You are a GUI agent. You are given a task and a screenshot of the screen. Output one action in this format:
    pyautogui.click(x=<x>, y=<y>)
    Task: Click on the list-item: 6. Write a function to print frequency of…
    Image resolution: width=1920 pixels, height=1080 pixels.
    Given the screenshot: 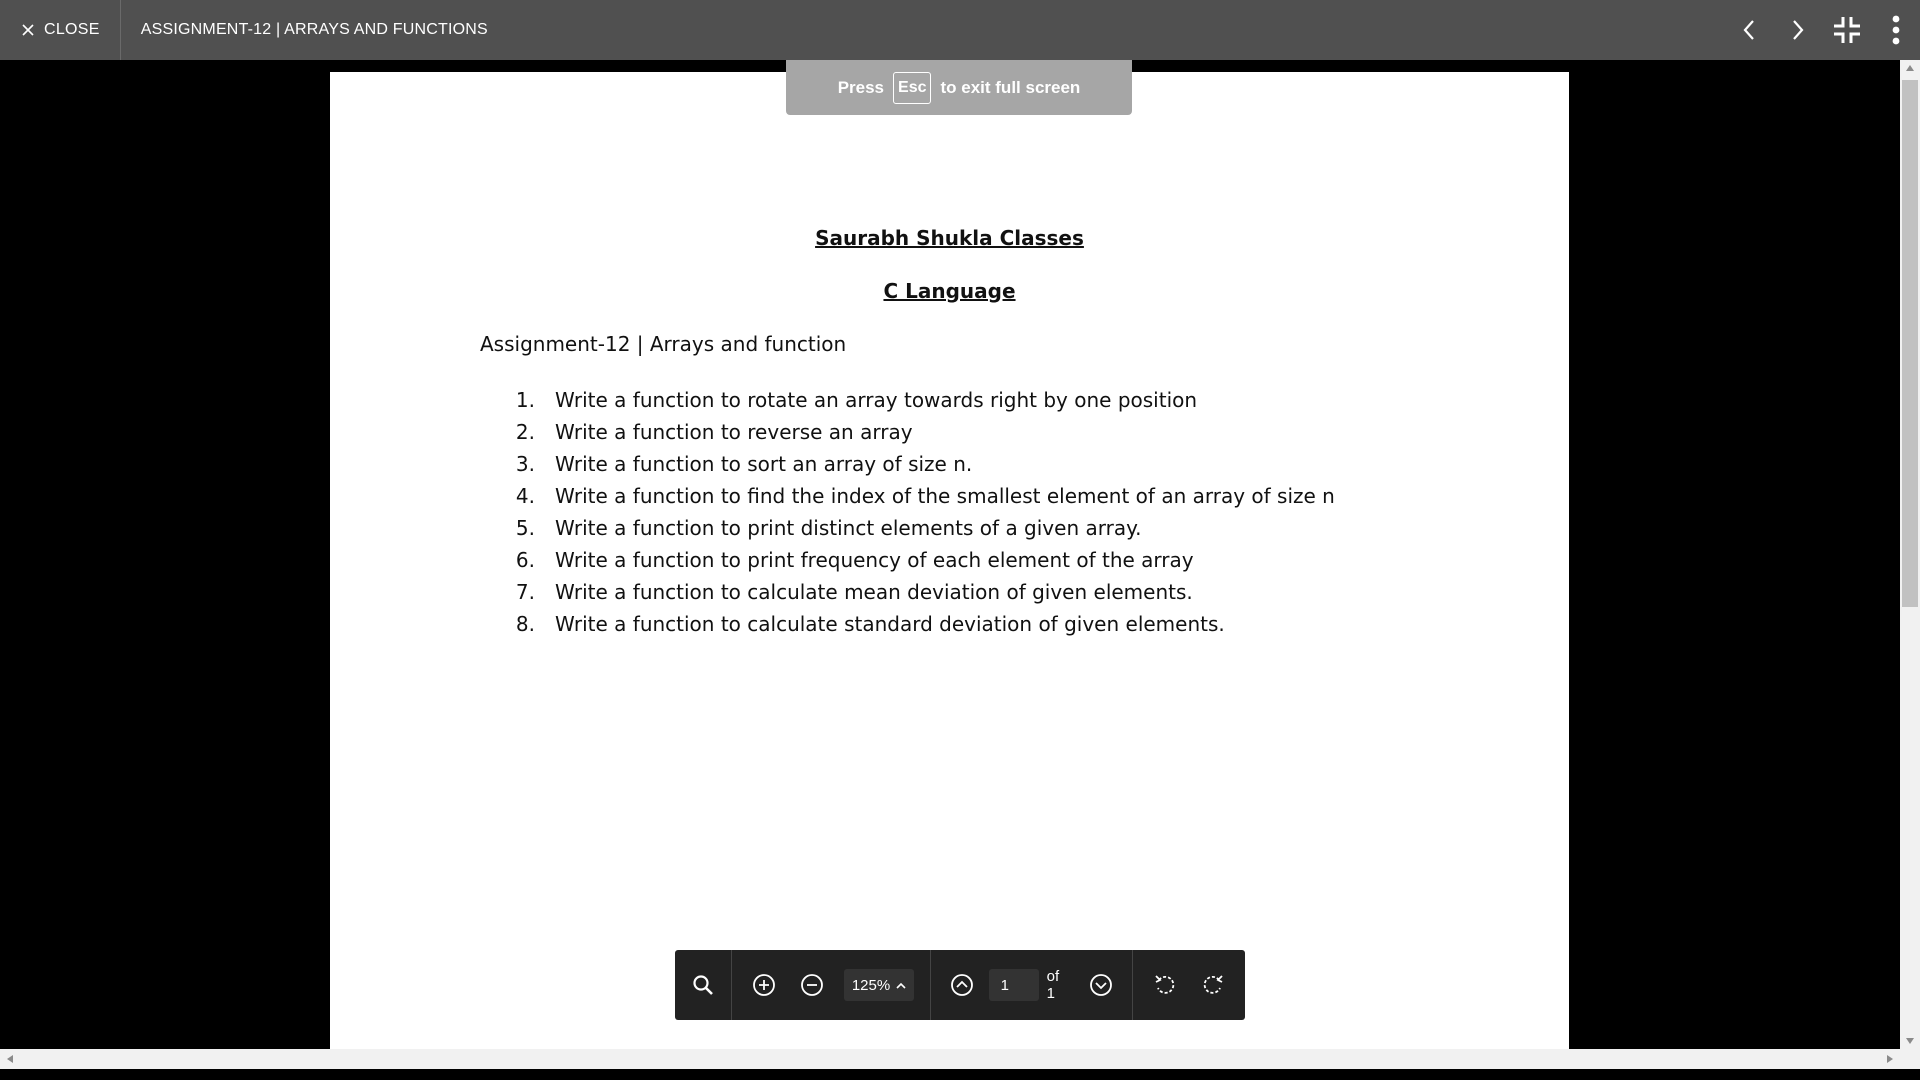 What is the action you would take?
    pyautogui.click(x=854, y=560)
    